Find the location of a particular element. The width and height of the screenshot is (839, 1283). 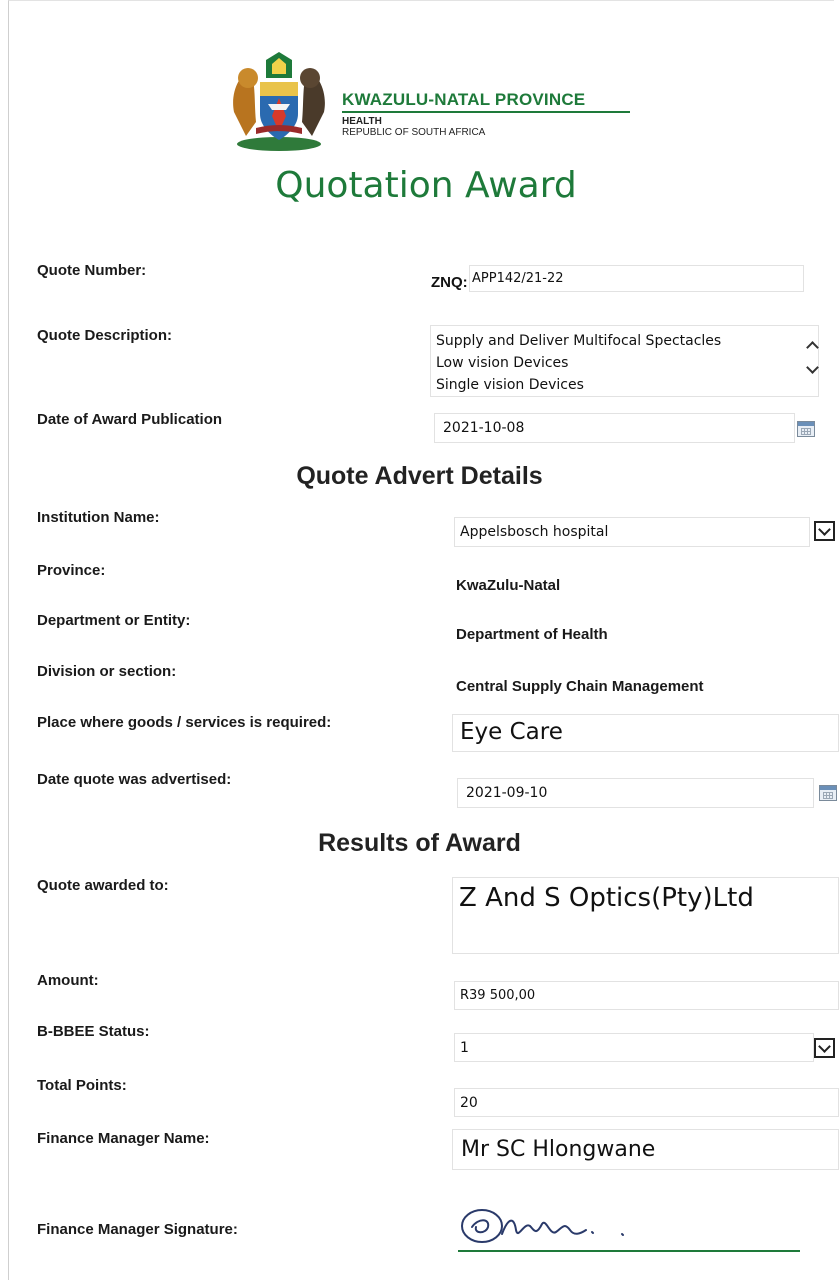

document-title: Quotation Award is located at coordinates (426, 185).